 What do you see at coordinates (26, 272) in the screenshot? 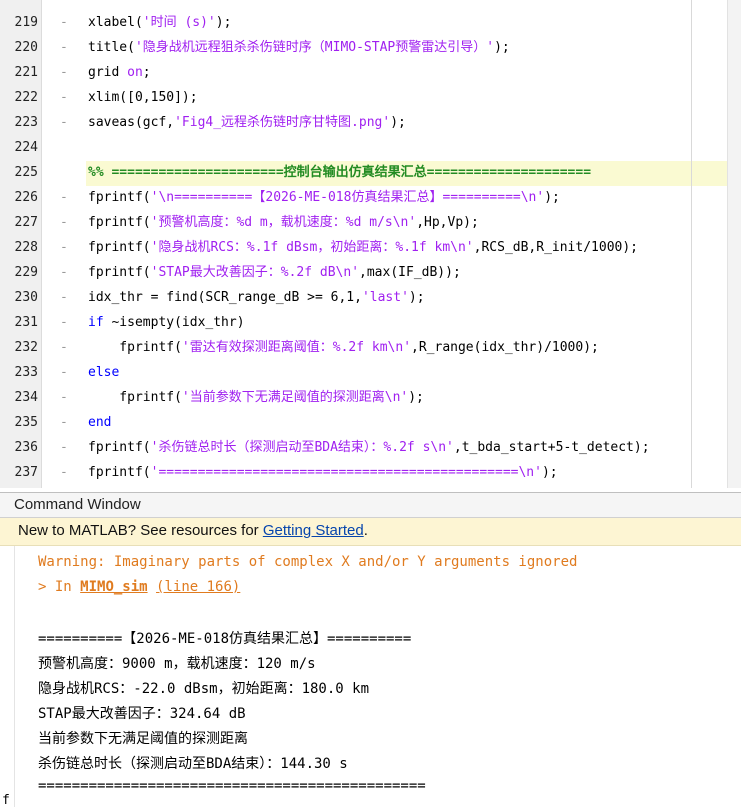
I see `line-number: 229` at bounding box center [26, 272].